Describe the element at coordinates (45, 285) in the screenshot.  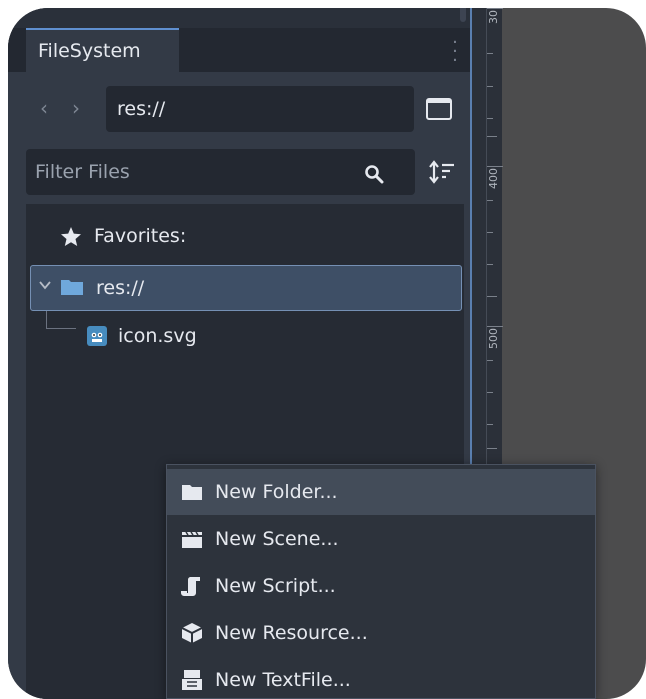
I see `chevron-down-icon` at that location.